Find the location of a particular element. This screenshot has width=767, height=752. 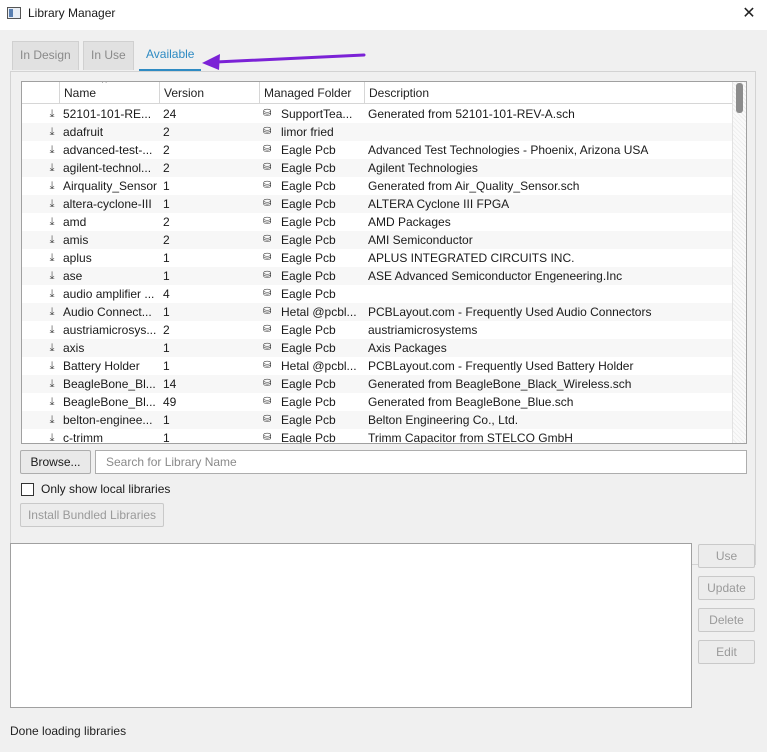

table-row: ⤓ adafruit 2 ⛁ limor fried is located at coordinates (377, 132).